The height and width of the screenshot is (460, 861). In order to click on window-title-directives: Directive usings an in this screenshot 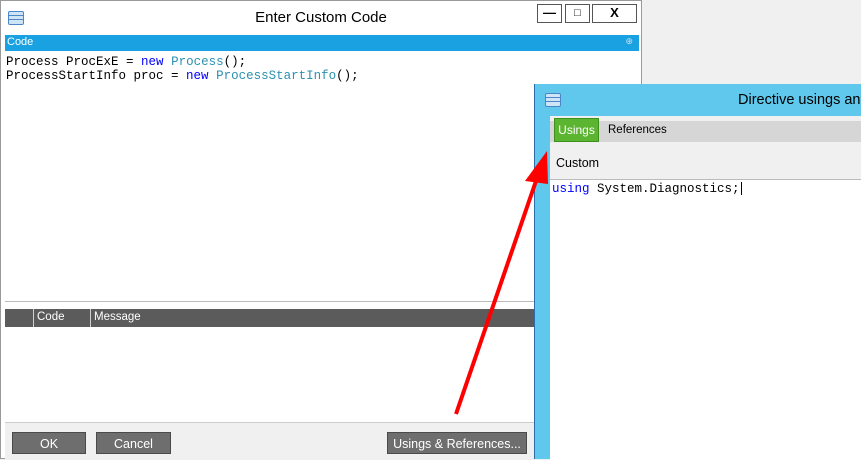, I will do `click(799, 100)`.